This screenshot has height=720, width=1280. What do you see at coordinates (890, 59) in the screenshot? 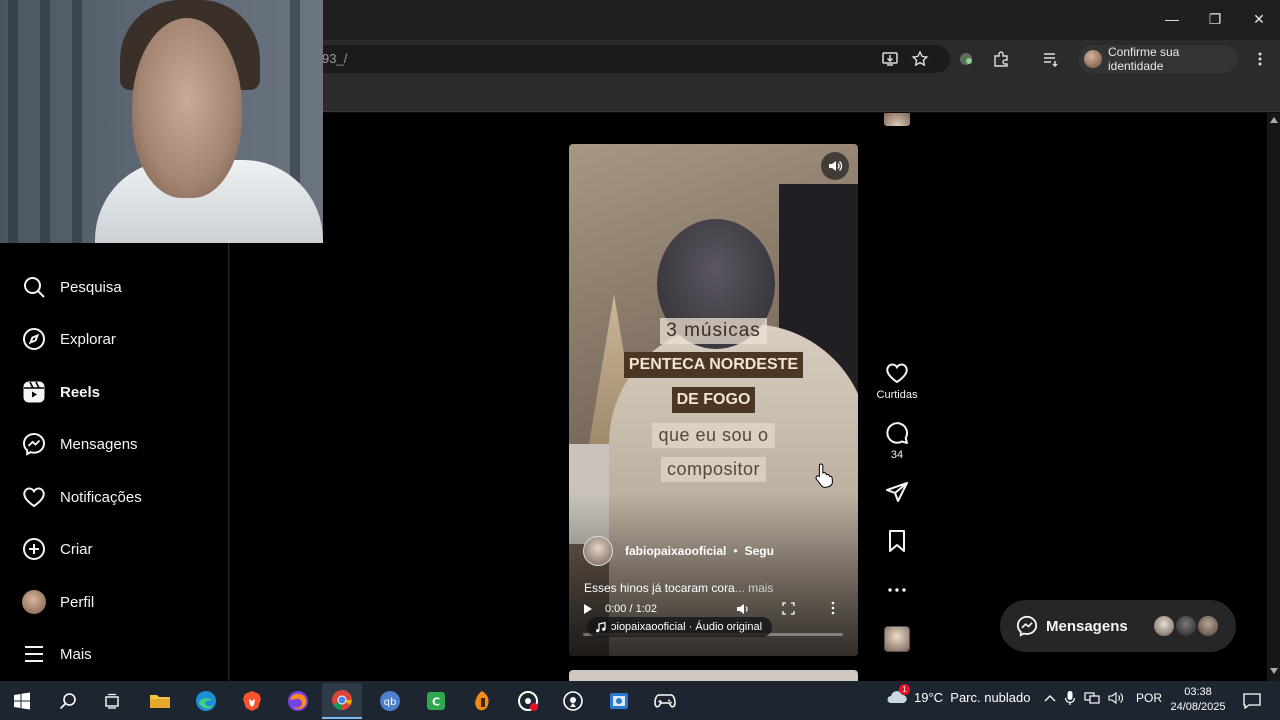
I see `install-app-icon` at bounding box center [890, 59].